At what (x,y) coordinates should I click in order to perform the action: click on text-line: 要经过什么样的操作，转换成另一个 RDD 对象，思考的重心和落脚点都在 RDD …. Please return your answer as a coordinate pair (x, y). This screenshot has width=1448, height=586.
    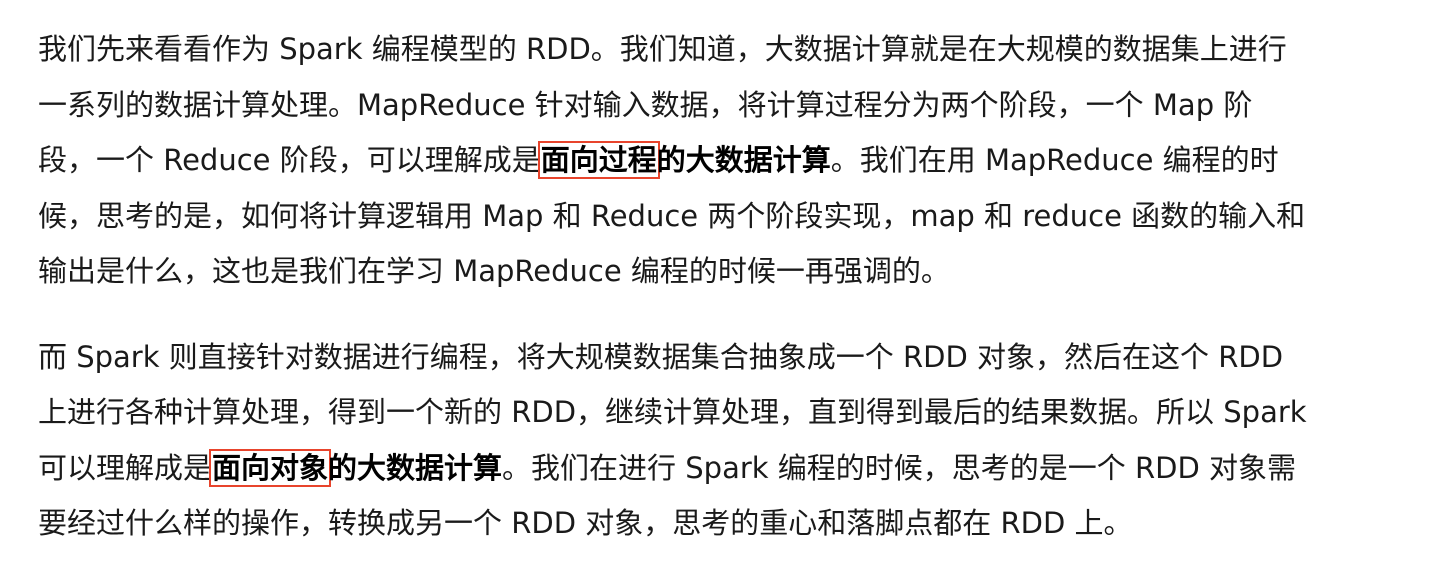
    Looking at the image, I should click on (585, 523).